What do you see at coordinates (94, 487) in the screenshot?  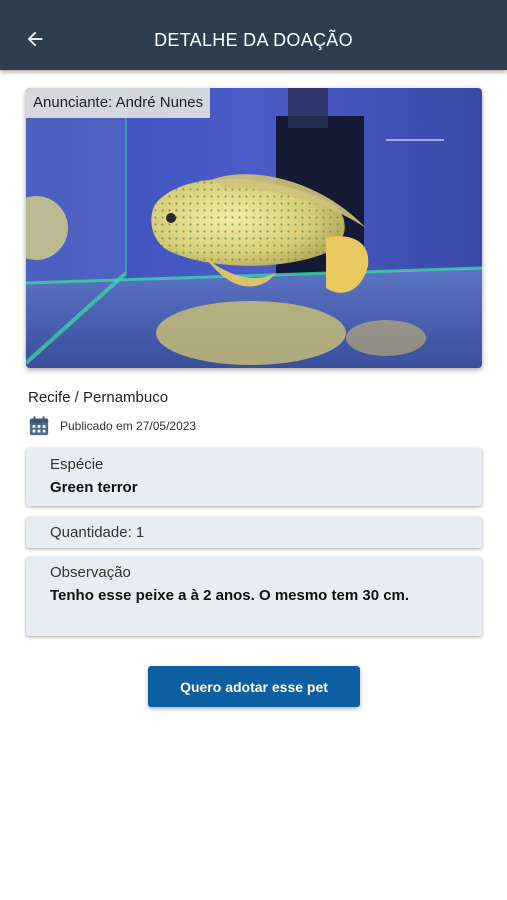 I see `species-value: Green terror` at bounding box center [94, 487].